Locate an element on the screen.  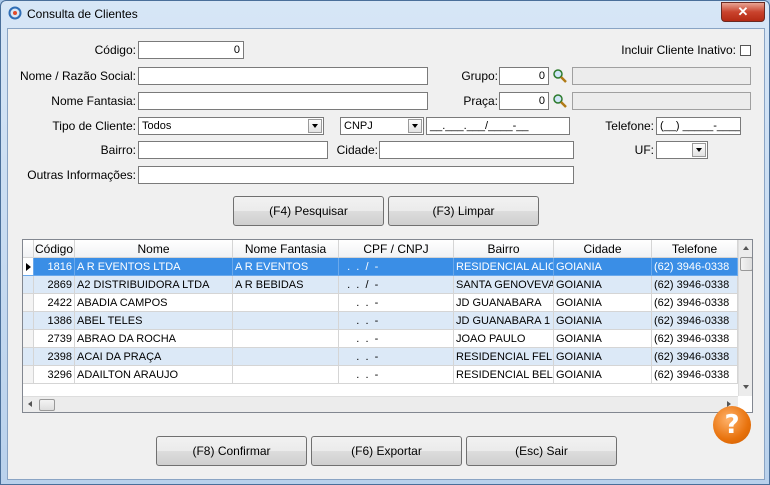
horizontal-scrollbar is located at coordinates (380, 404).